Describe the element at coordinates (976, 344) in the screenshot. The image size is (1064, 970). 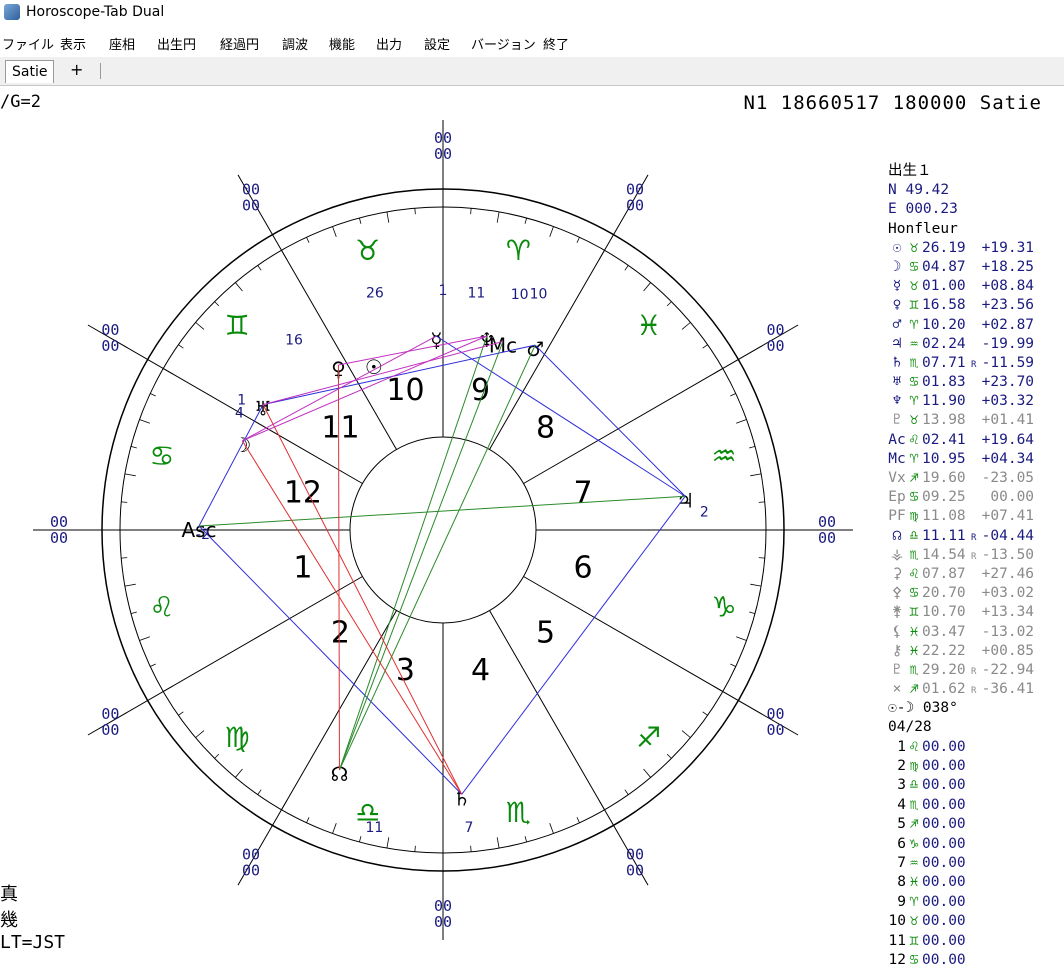
I see `planet-position-row: ♃ ♒ 02.24 -19.99` at that location.